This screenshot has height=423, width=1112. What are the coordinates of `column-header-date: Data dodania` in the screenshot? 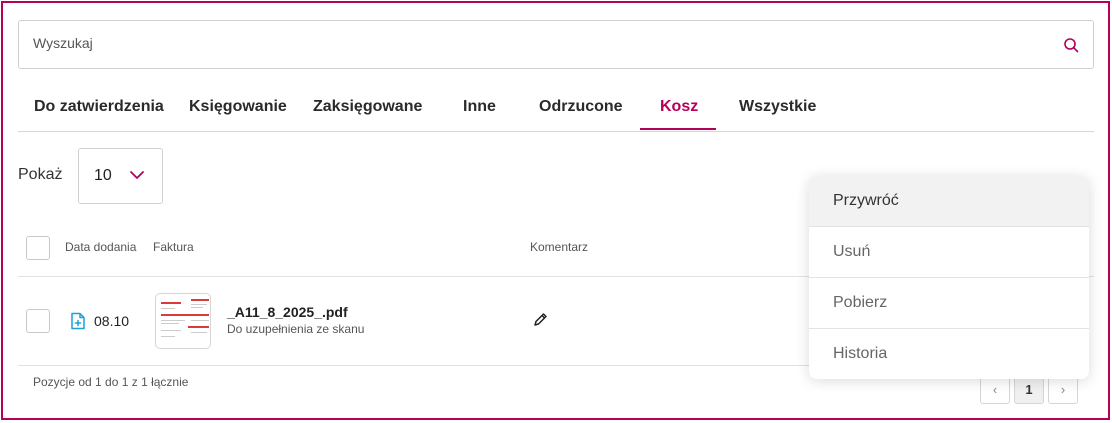 It's located at (100, 247).